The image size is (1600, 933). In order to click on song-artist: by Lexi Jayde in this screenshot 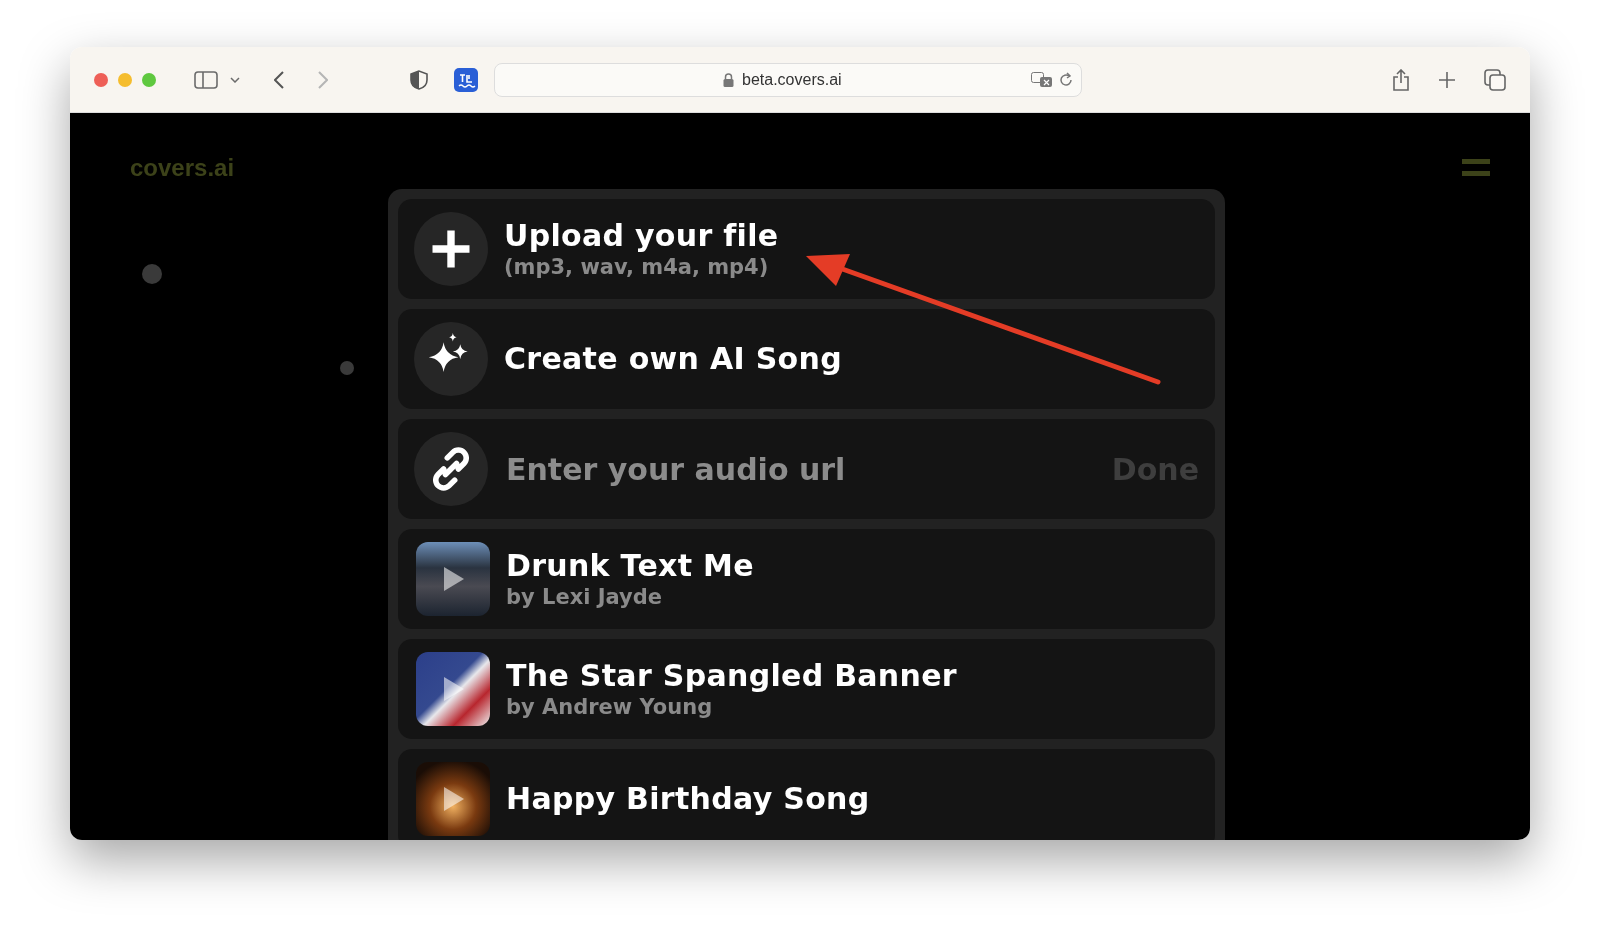, I will do `click(584, 597)`.